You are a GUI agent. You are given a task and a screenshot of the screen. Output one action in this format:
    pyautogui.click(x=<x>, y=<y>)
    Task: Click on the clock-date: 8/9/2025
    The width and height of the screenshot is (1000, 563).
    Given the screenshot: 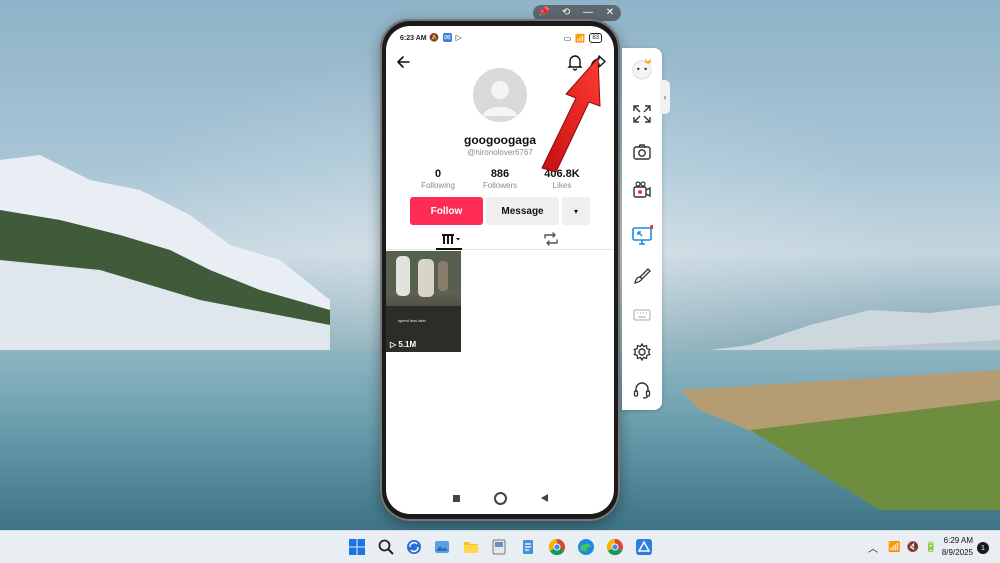 What is the action you would take?
    pyautogui.click(x=957, y=552)
    